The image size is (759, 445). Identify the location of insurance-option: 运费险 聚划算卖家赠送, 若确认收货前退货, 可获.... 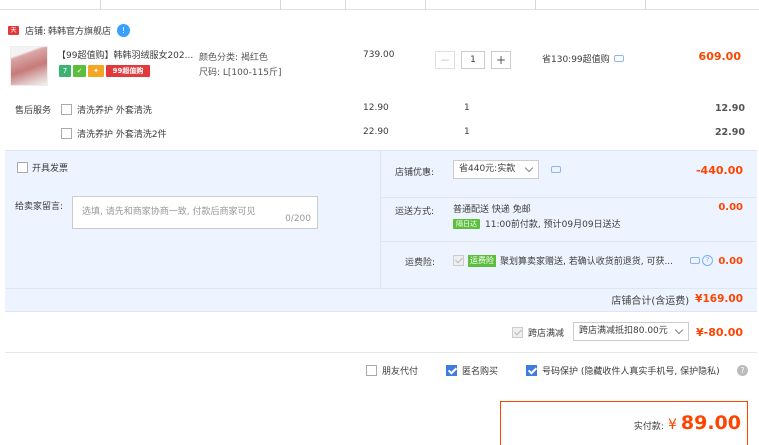
(563, 260).